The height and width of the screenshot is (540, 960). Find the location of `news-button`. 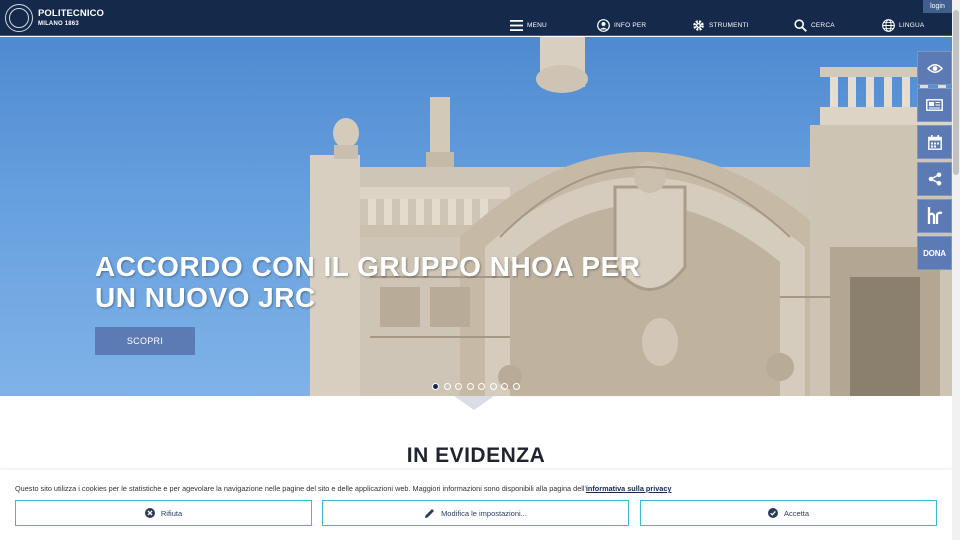

news-button is located at coordinates (934, 105).